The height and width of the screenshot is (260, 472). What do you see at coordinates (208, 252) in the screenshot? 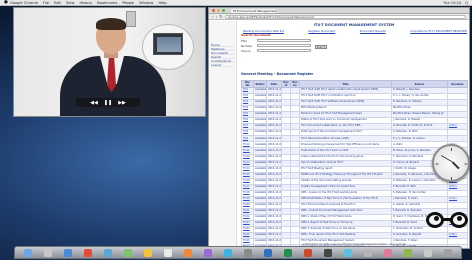
I see `itunes-icon` at bounding box center [208, 252].